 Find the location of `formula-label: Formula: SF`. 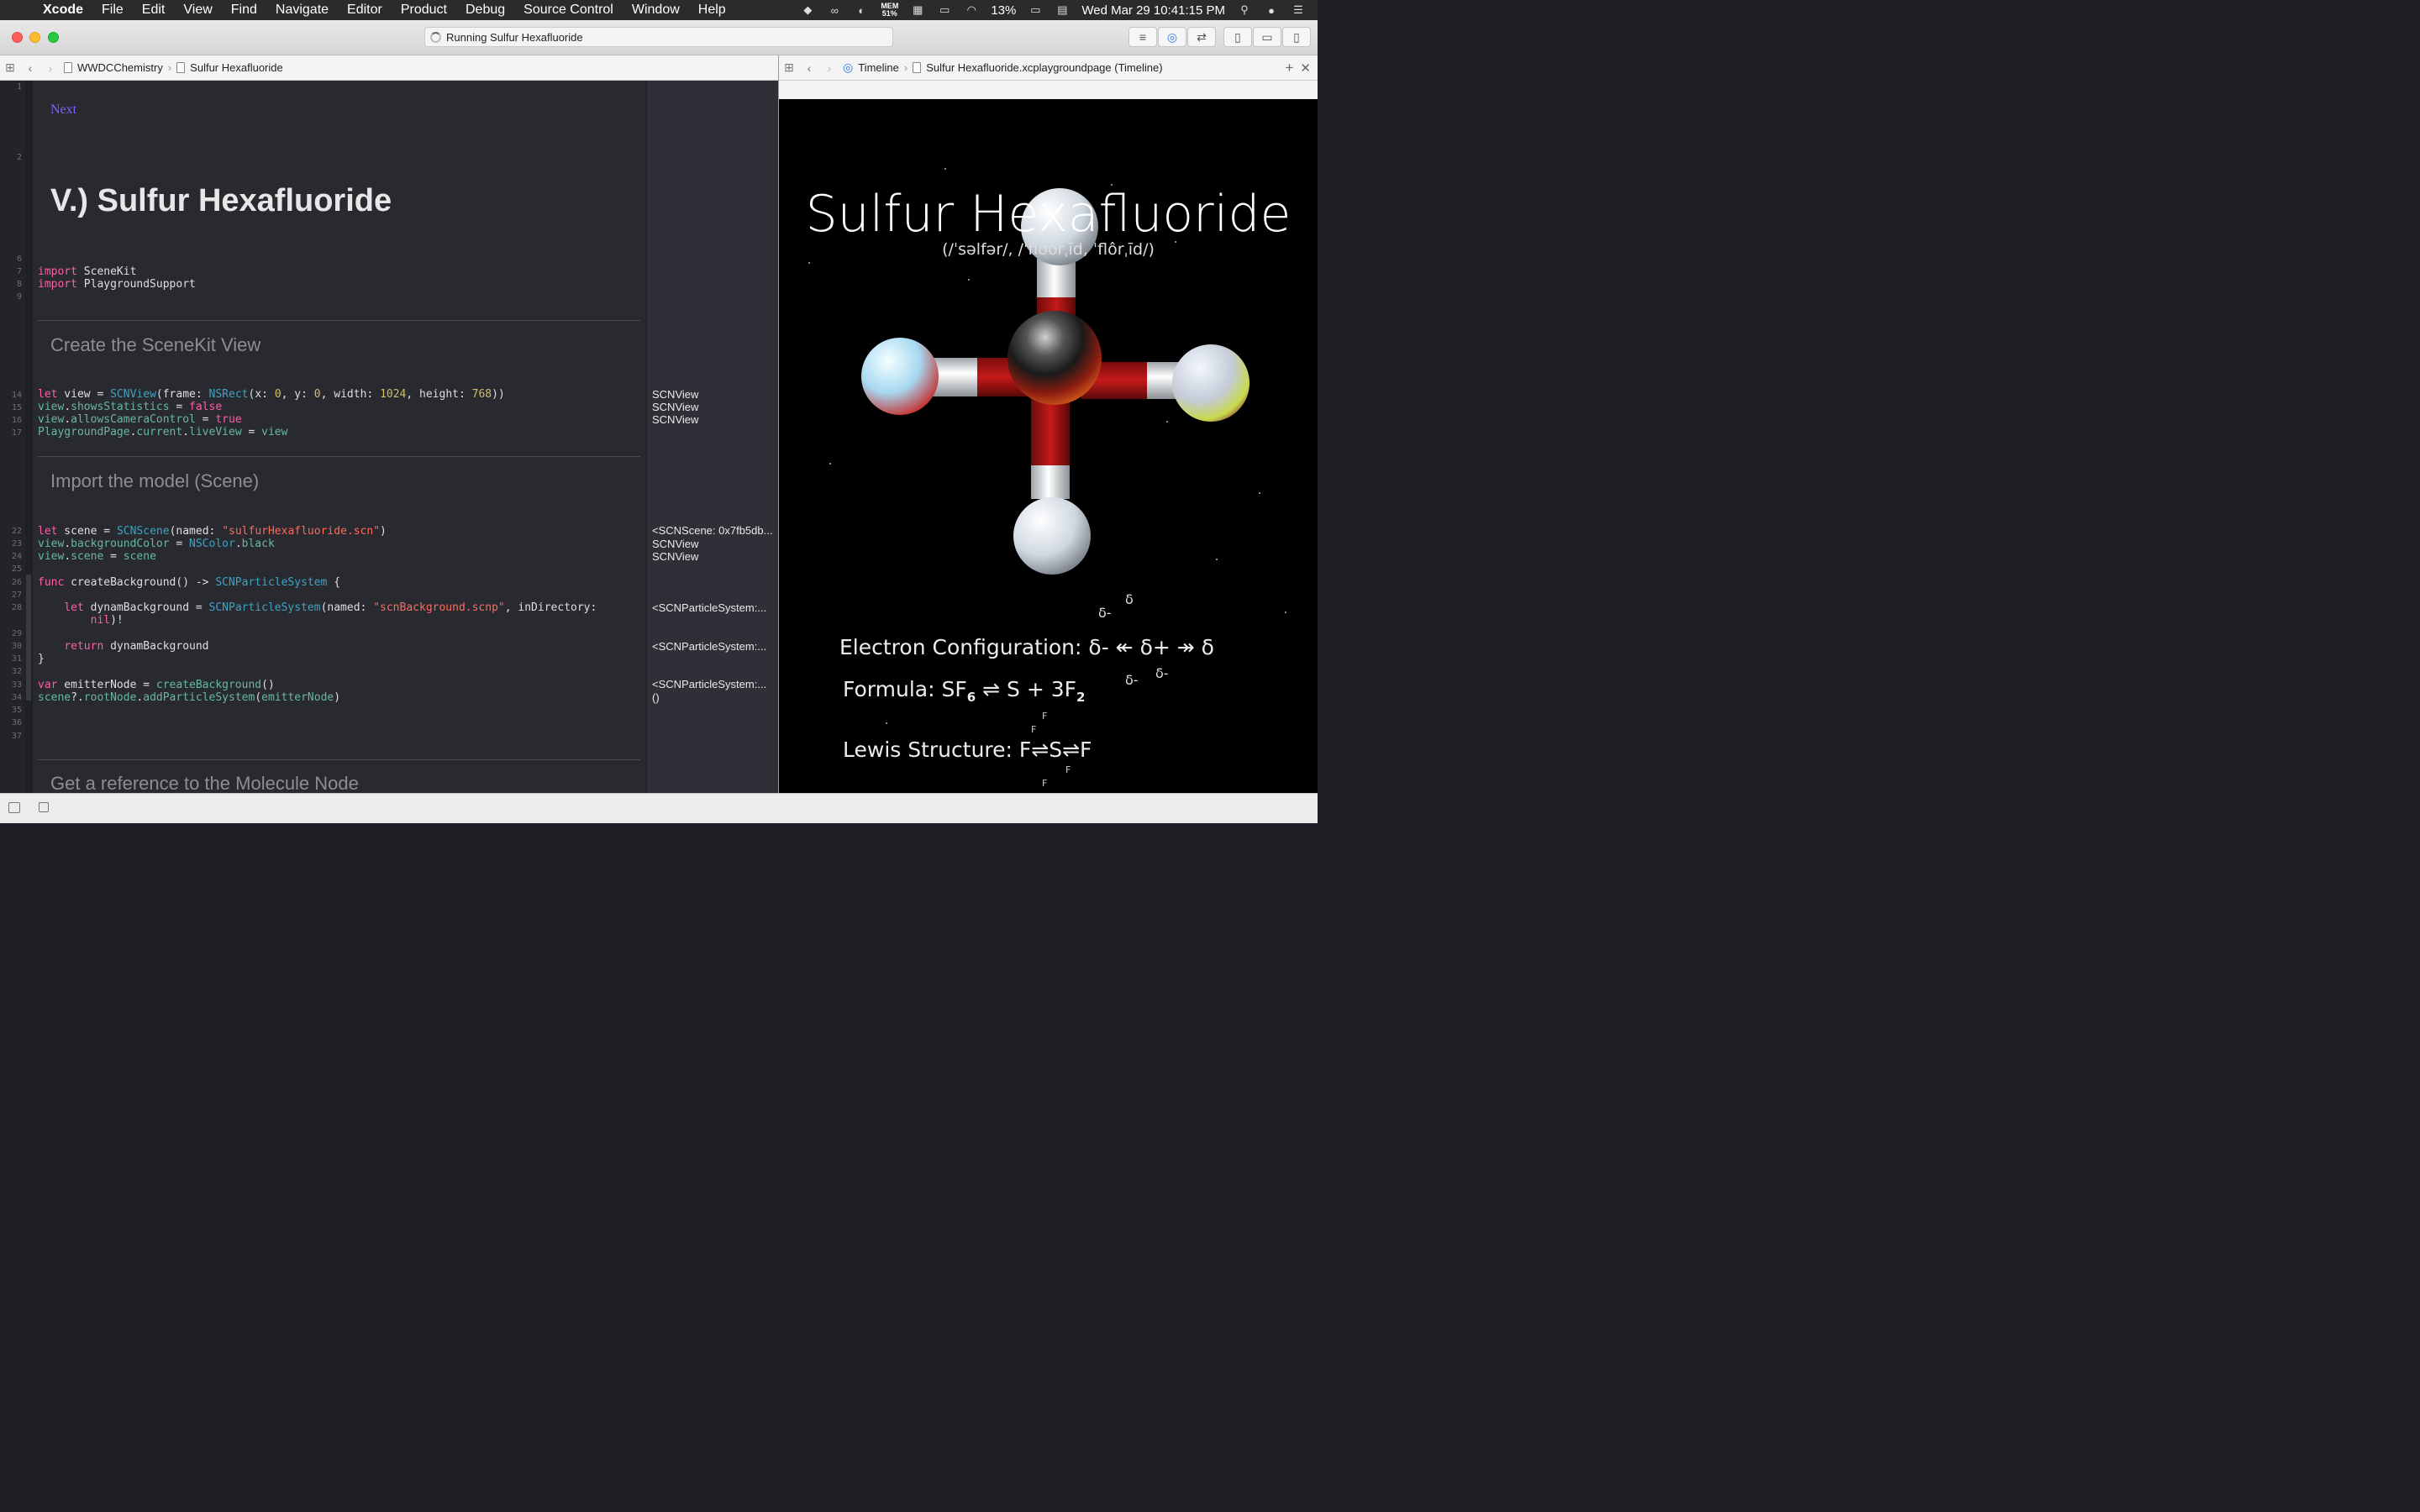

formula-label: Formula: SF is located at coordinates (905, 689).